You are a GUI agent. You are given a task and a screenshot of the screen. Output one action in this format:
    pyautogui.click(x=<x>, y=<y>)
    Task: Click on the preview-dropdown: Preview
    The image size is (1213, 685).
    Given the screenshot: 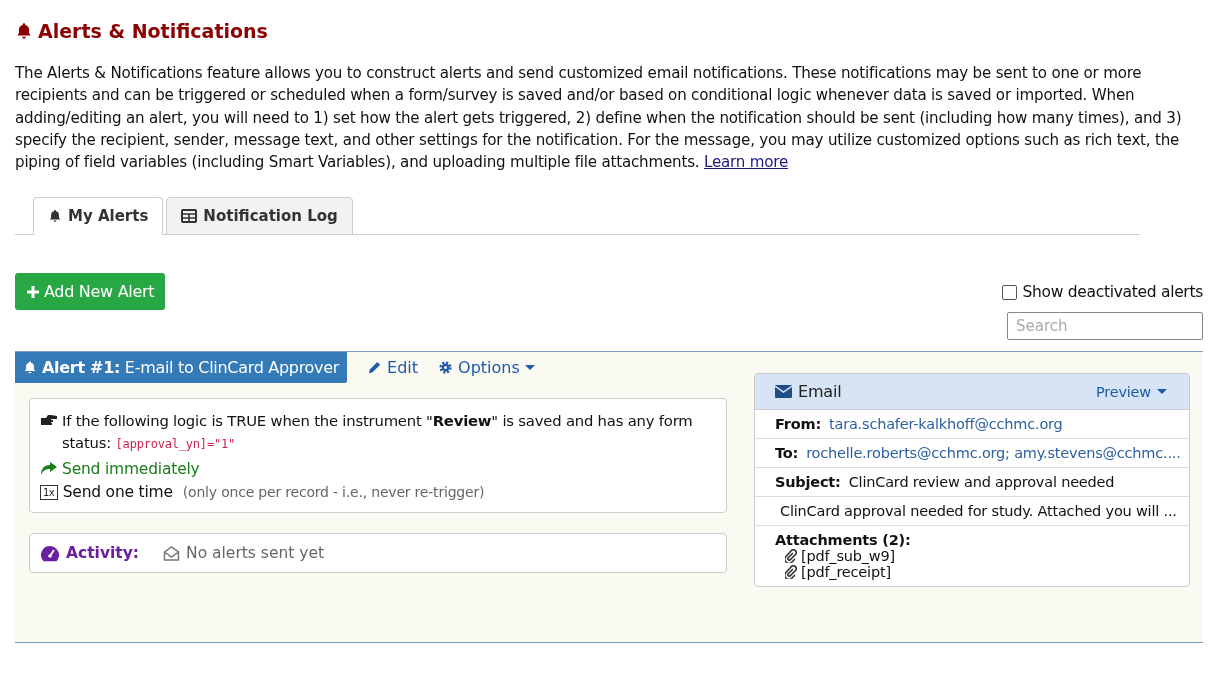 What is the action you would take?
    pyautogui.click(x=1131, y=392)
    